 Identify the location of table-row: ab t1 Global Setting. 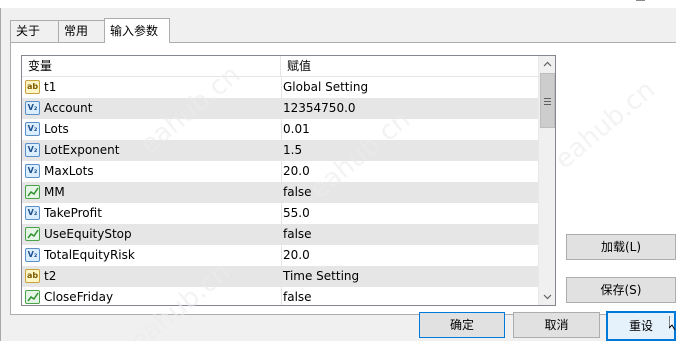
(280, 87).